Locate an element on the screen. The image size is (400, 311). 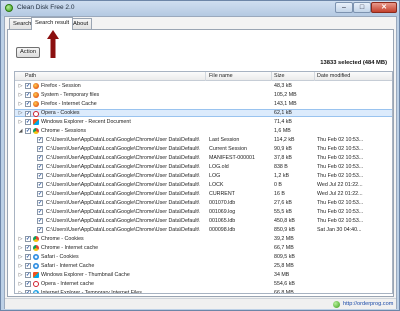
maximize-button: □ is located at coordinates (362, 7).